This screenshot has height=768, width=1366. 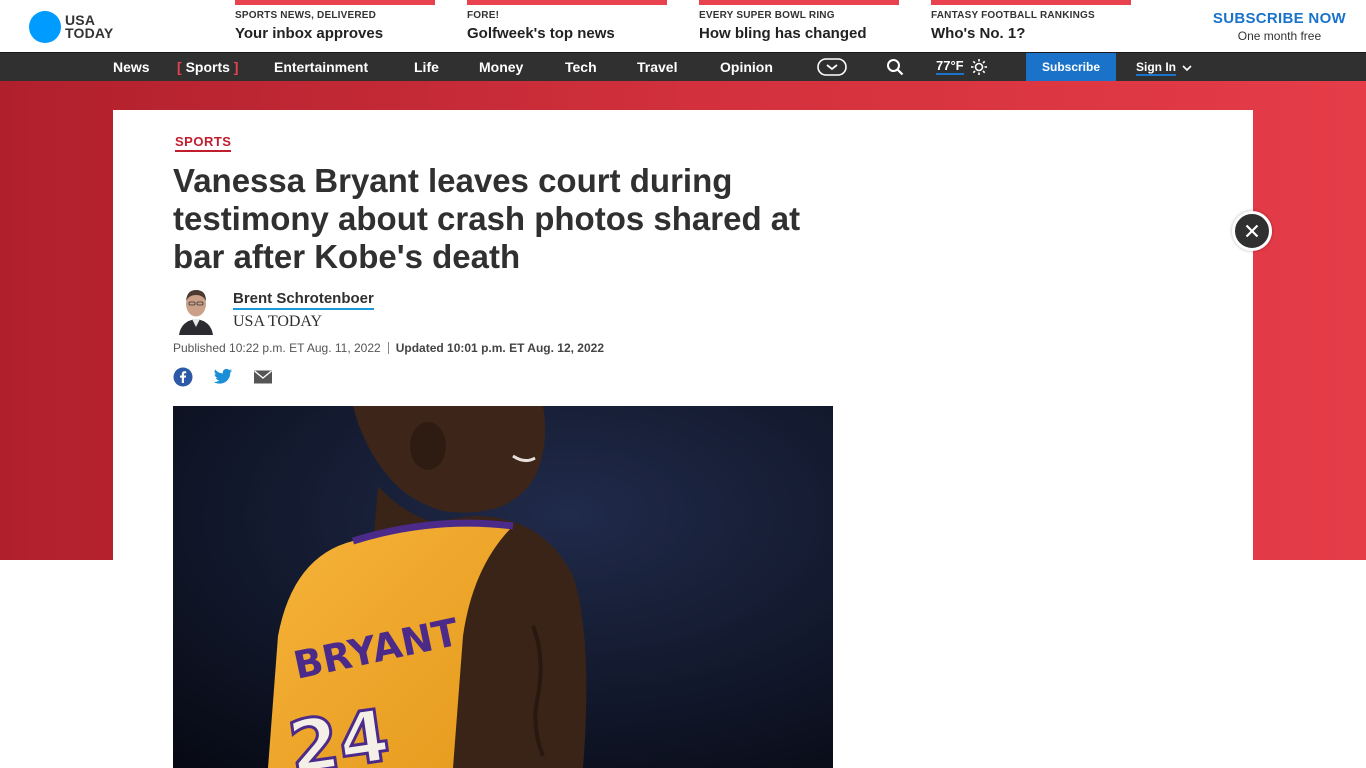 I want to click on email-icon, so click(x=263, y=377).